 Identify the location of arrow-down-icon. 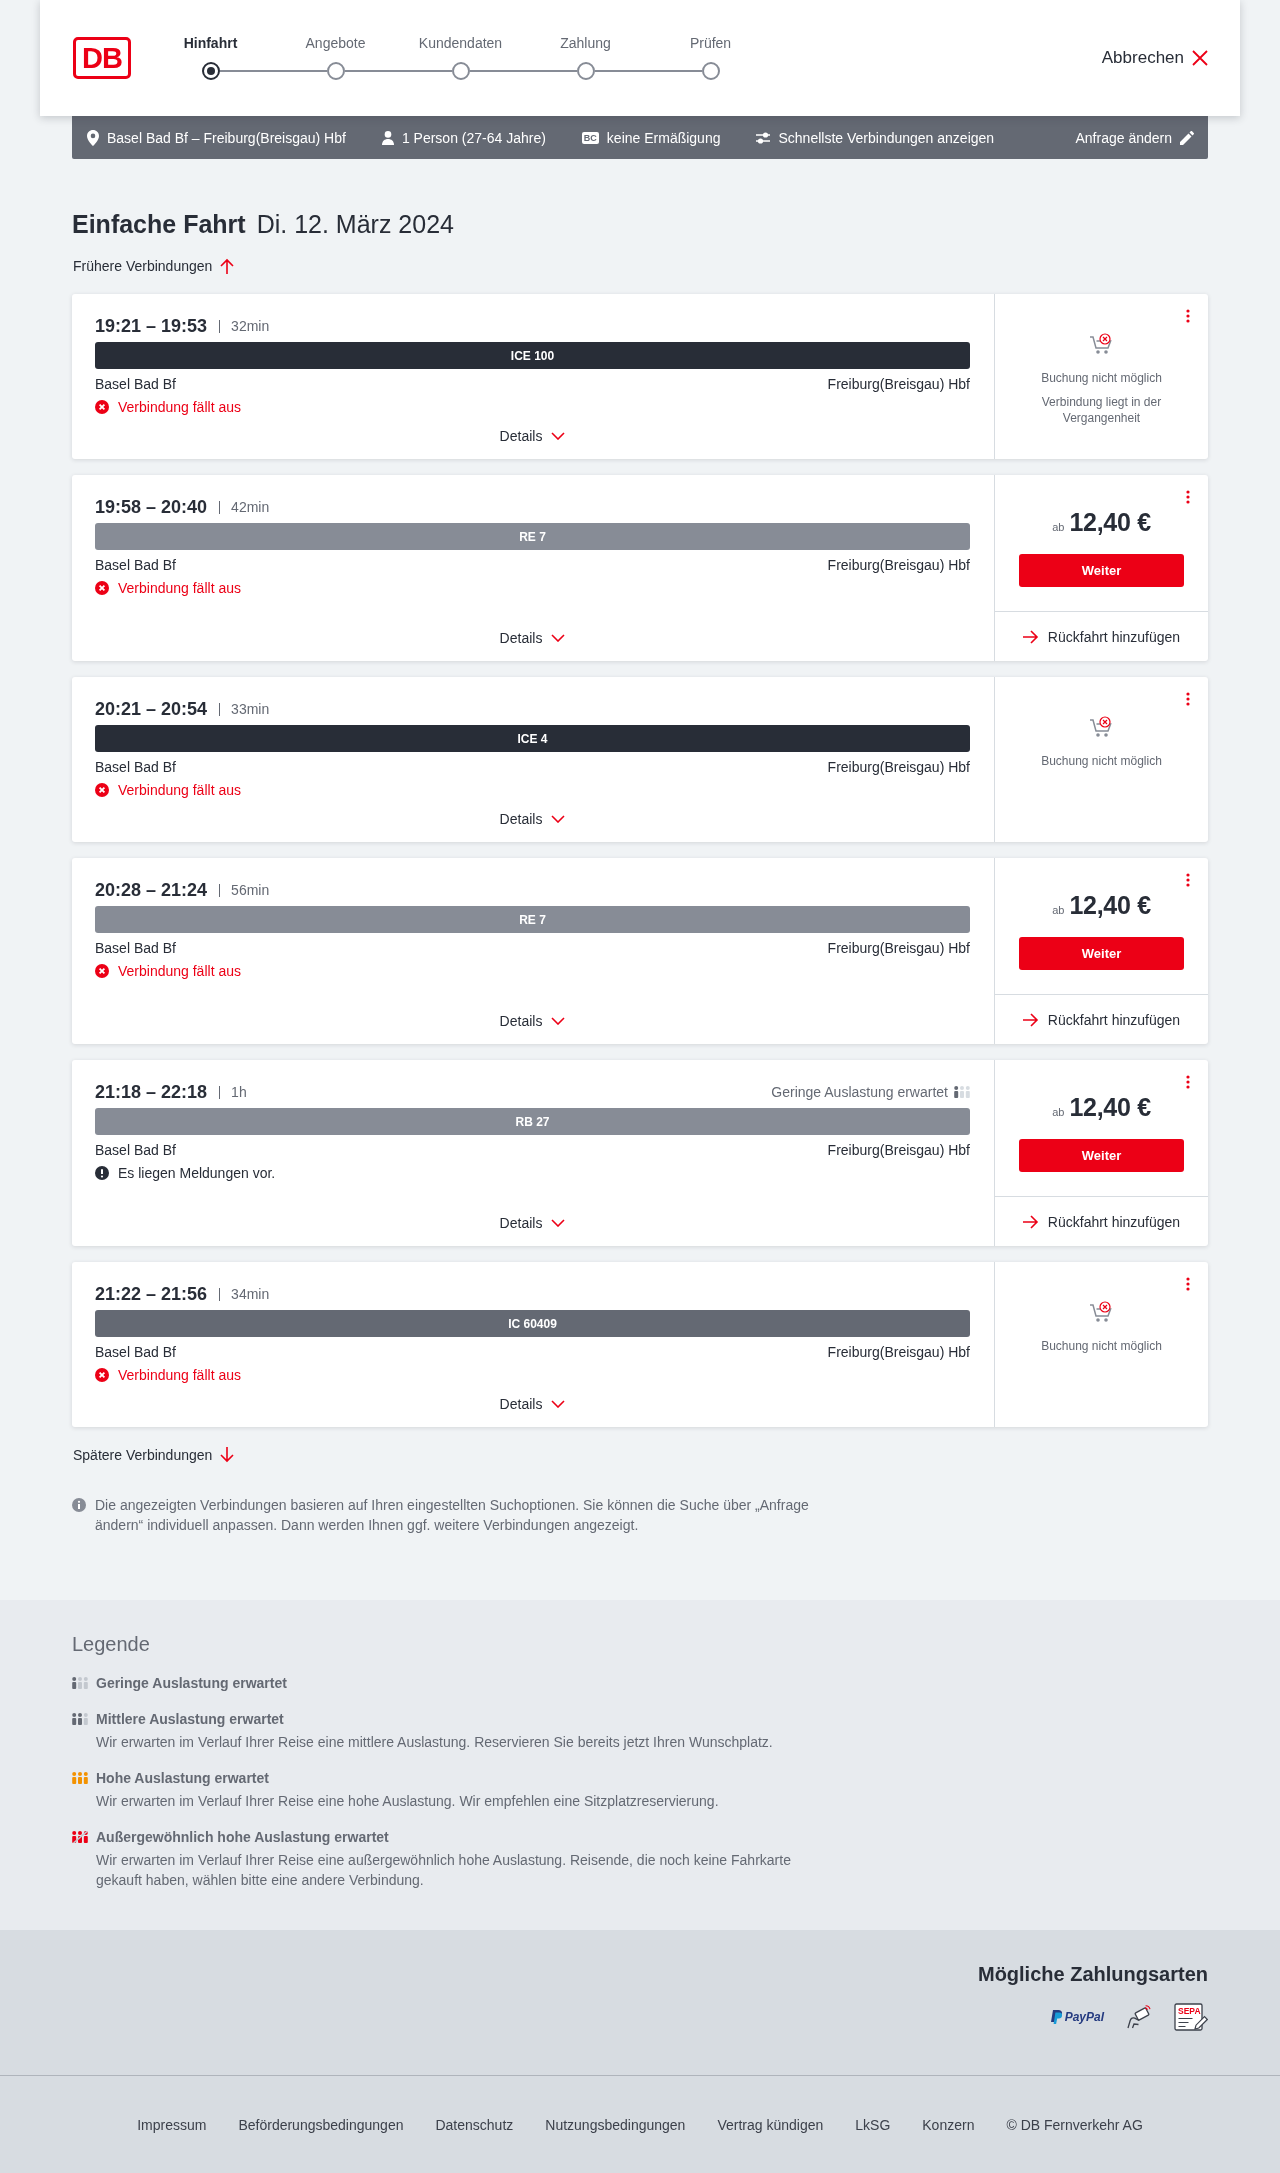
(227, 1455).